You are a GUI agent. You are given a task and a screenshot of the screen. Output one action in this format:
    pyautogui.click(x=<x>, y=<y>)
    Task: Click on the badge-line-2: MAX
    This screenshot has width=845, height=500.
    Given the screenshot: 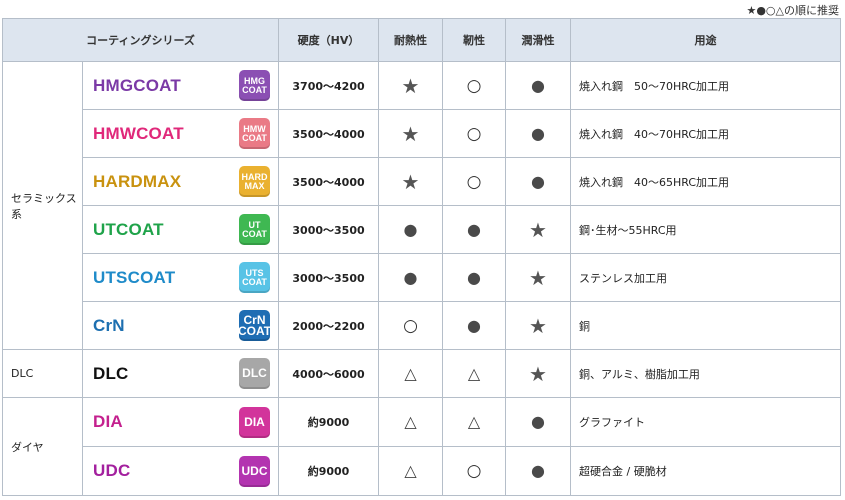 What is the action you would take?
    pyautogui.click(x=254, y=185)
    